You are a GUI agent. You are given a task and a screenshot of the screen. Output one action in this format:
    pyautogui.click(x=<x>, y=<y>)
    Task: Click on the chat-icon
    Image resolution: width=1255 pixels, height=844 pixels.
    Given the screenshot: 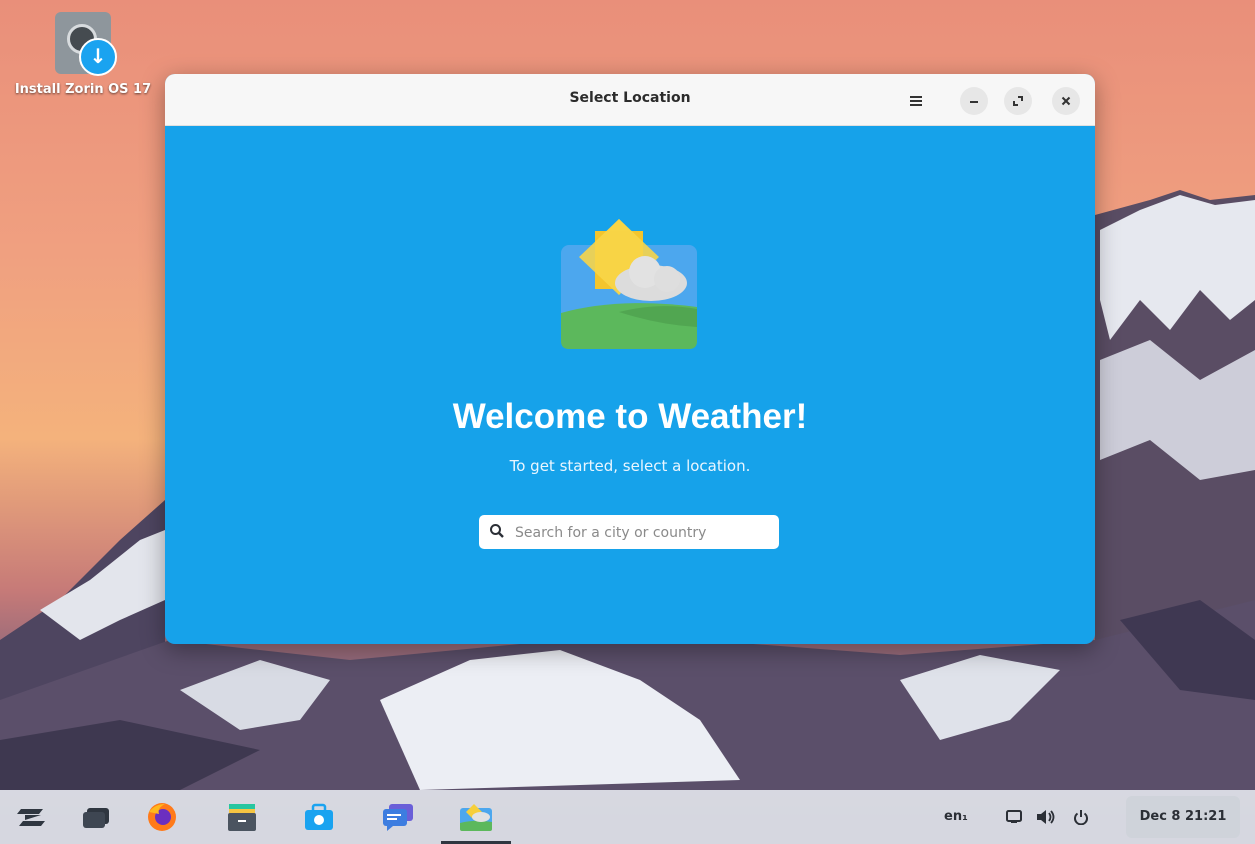 What is the action you would take?
    pyautogui.click(x=398, y=817)
    